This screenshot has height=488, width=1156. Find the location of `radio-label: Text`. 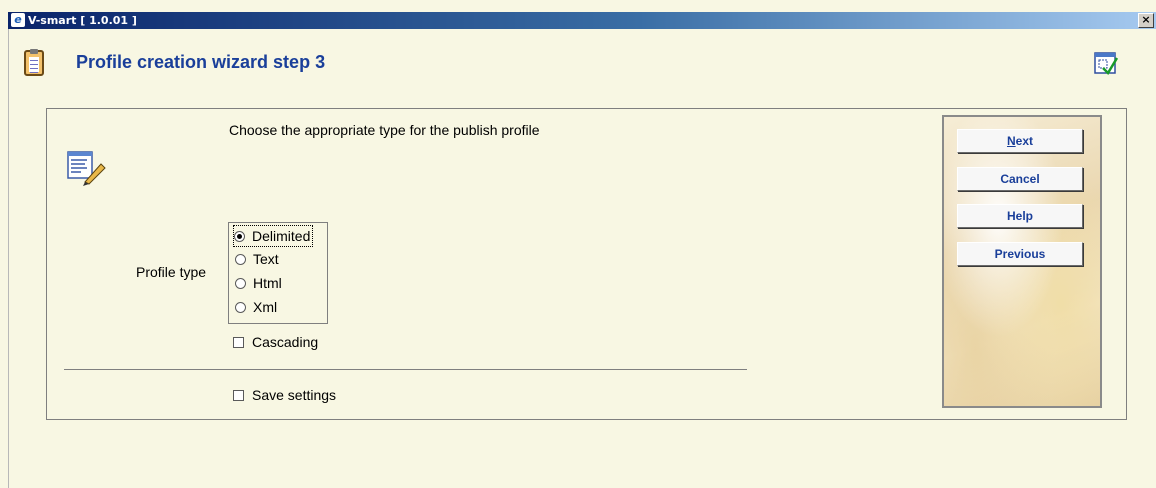

radio-label: Text is located at coordinates (266, 259).